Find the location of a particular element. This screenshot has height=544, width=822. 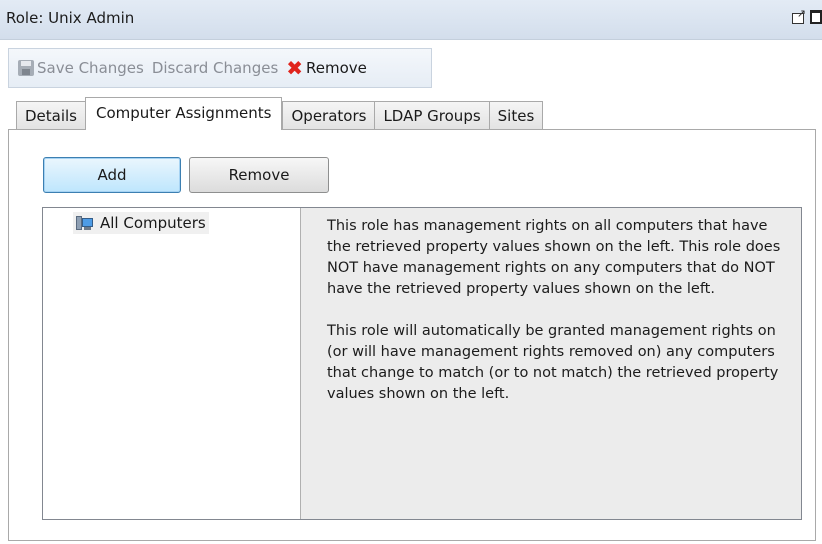

tree-item-label: All Computers is located at coordinates (153, 223).